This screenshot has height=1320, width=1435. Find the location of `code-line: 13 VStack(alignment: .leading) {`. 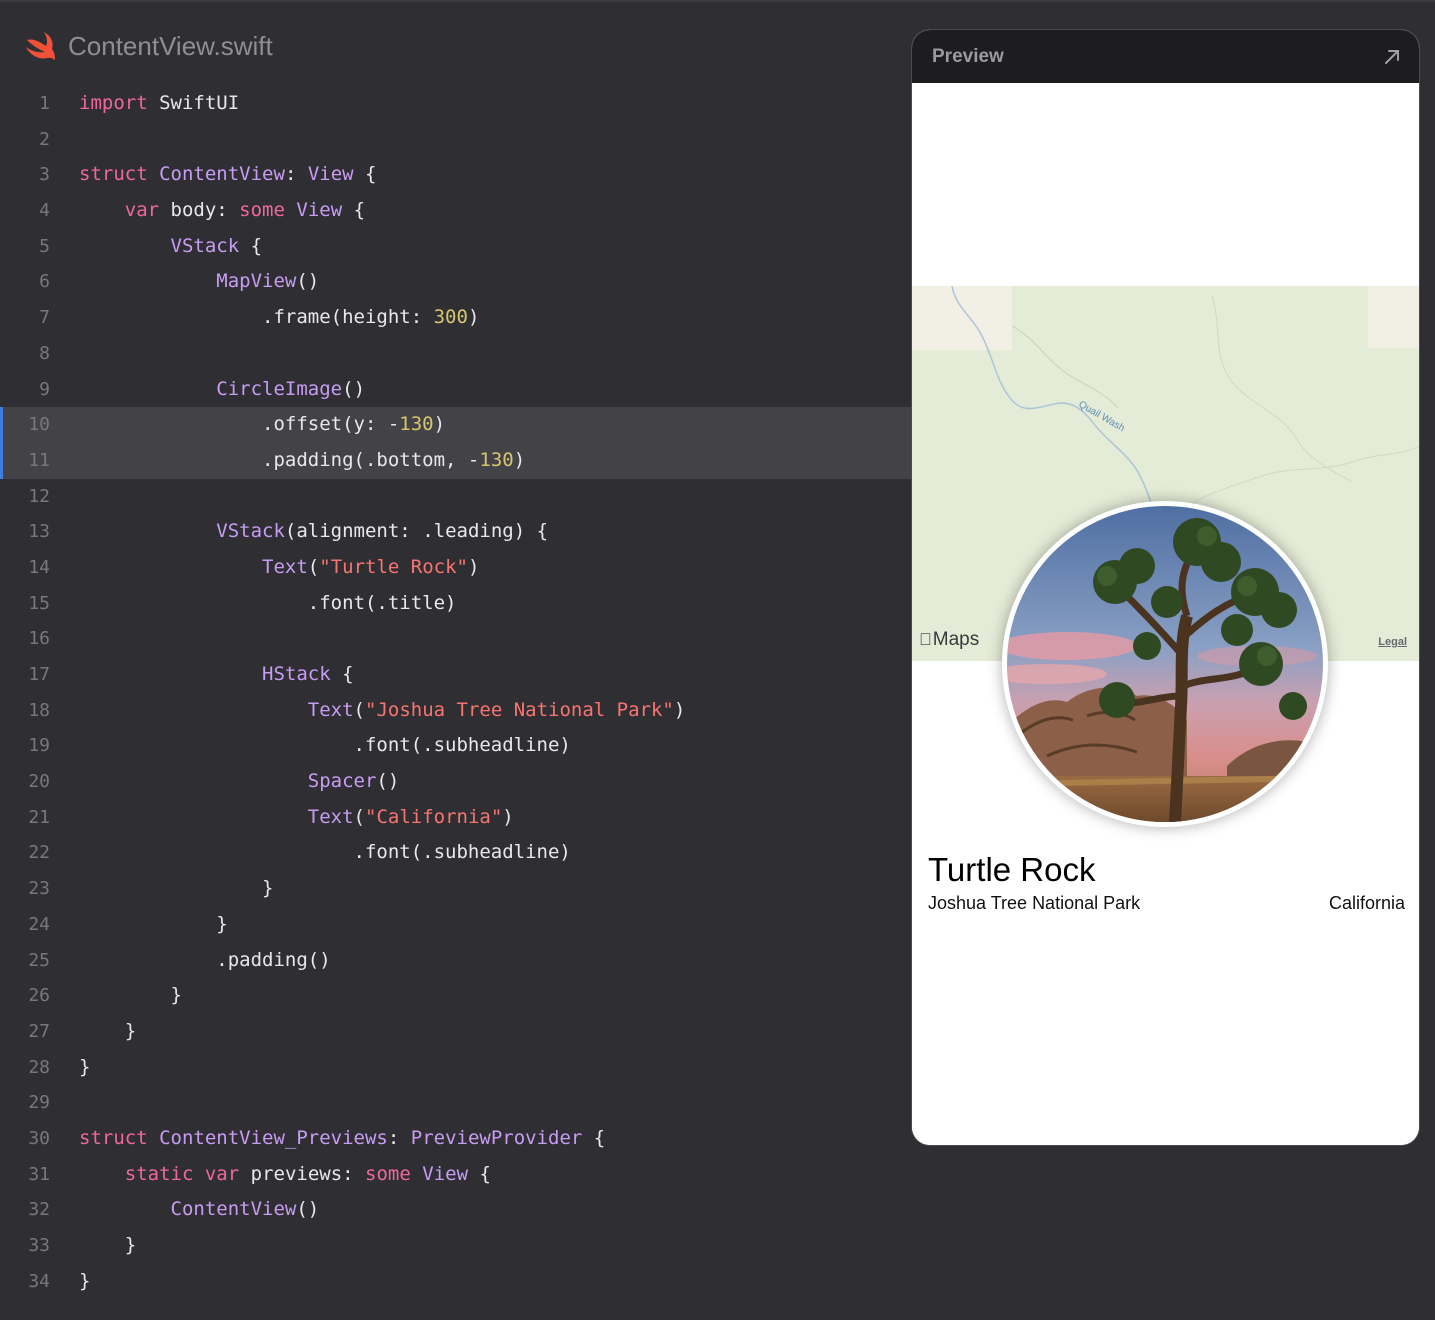

code-line: 13 VStack(alignment: .leading) { is located at coordinates (455, 532).